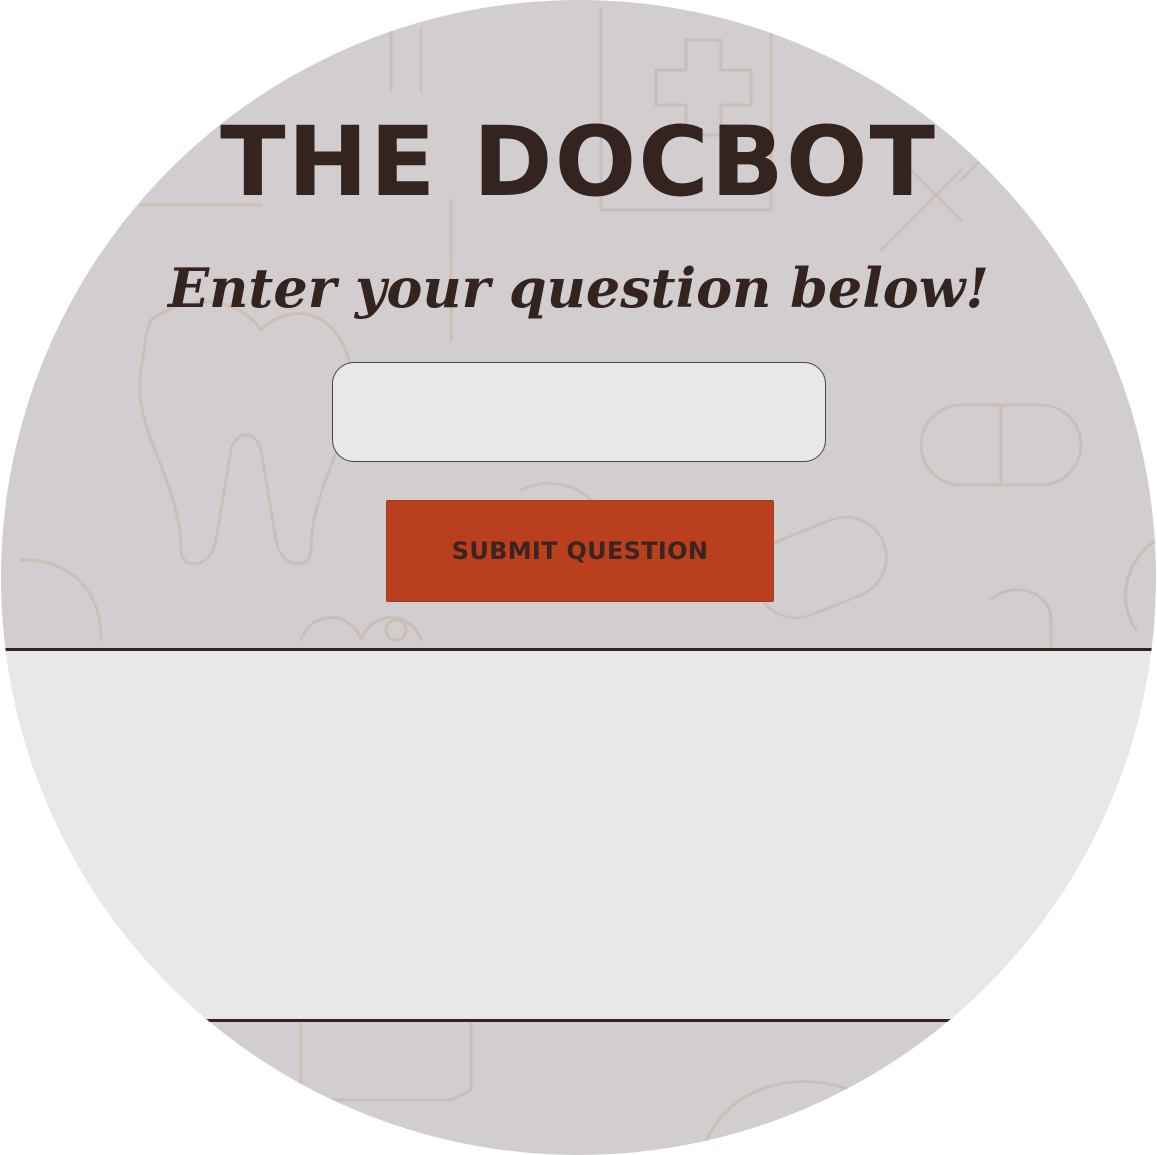 Image resolution: width=1157 pixels, height=1155 pixels. What do you see at coordinates (578, 288) in the screenshot?
I see `page-subtitle: Enter your question below!` at bounding box center [578, 288].